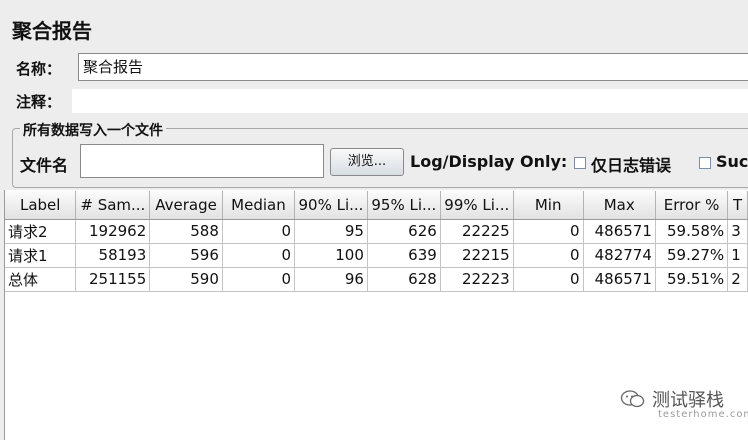  What do you see at coordinates (692, 205) in the screenshot?
I see `column-header-error: Error %` at bounding box center [692, 205].